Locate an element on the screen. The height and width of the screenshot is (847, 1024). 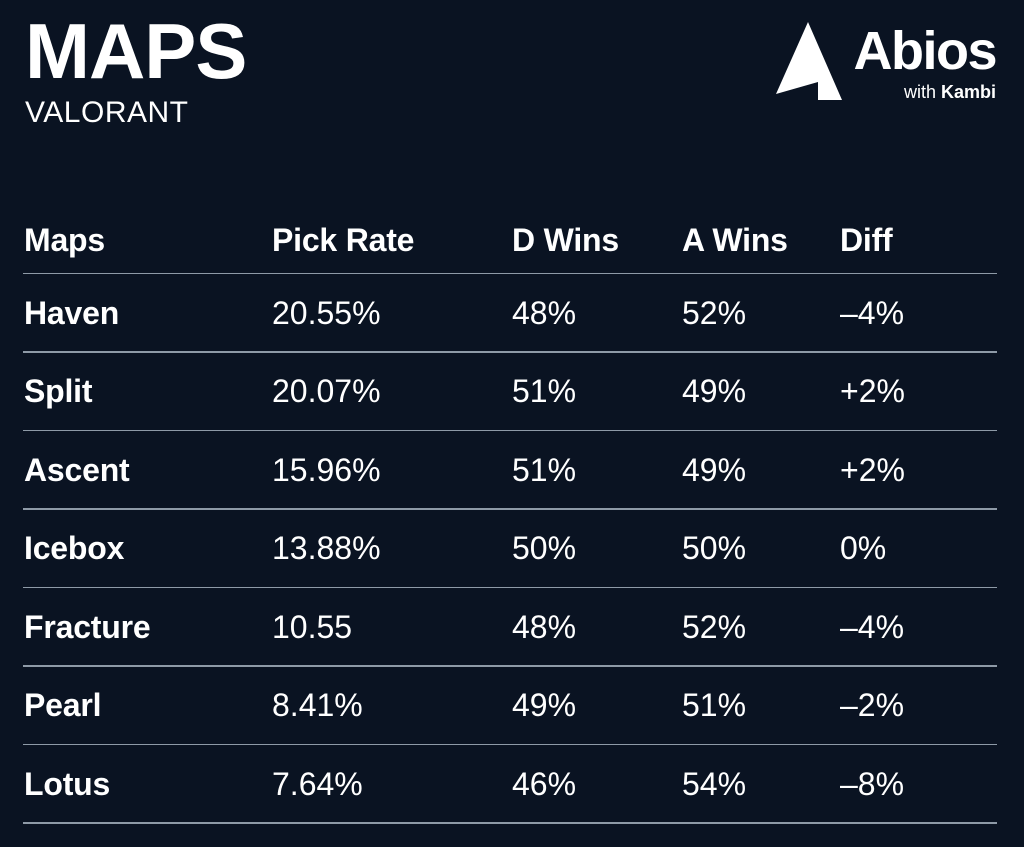
column-header-maps: Maps is located at coordinates (64, 240).